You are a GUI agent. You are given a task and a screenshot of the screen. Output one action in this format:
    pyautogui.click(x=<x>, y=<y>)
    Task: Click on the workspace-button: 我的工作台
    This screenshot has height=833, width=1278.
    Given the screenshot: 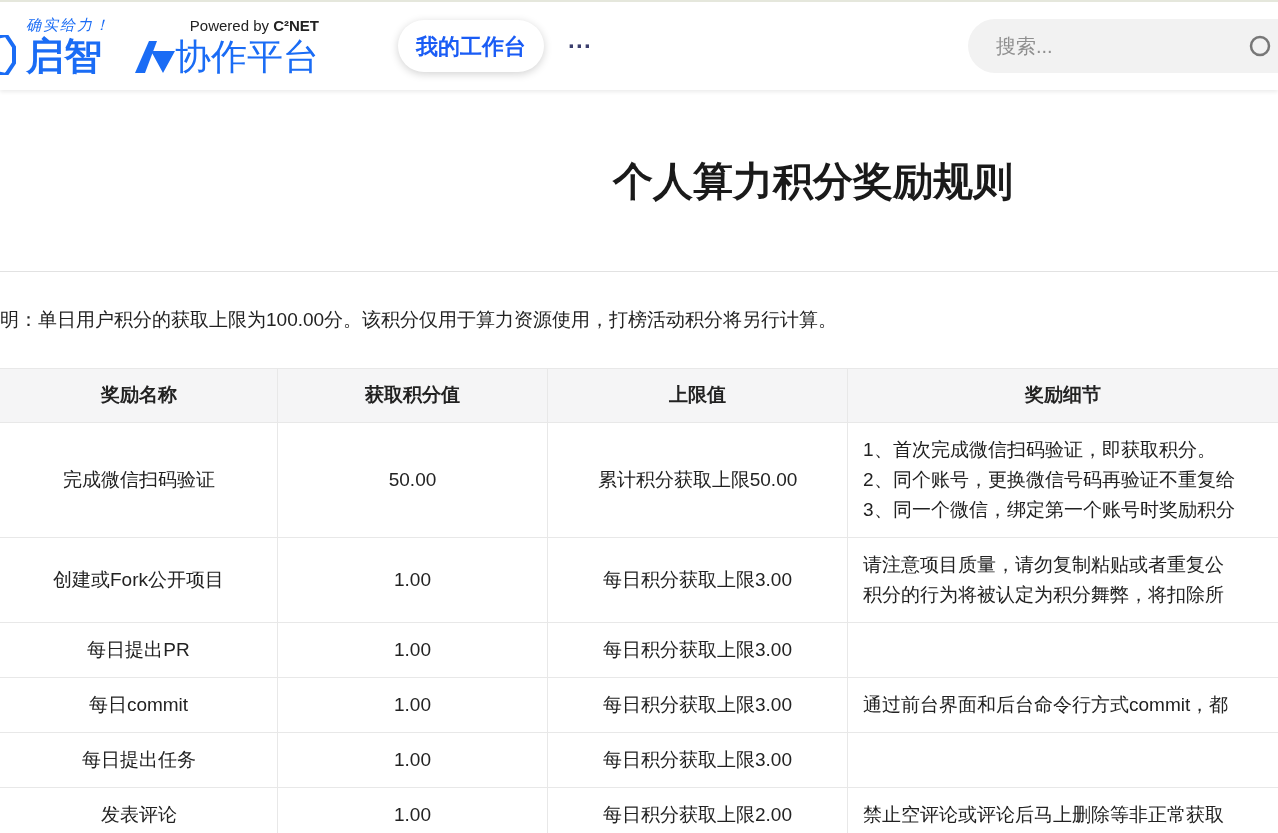 What is the action you would take?
    pyautogui.click(x=471, y=46)
    